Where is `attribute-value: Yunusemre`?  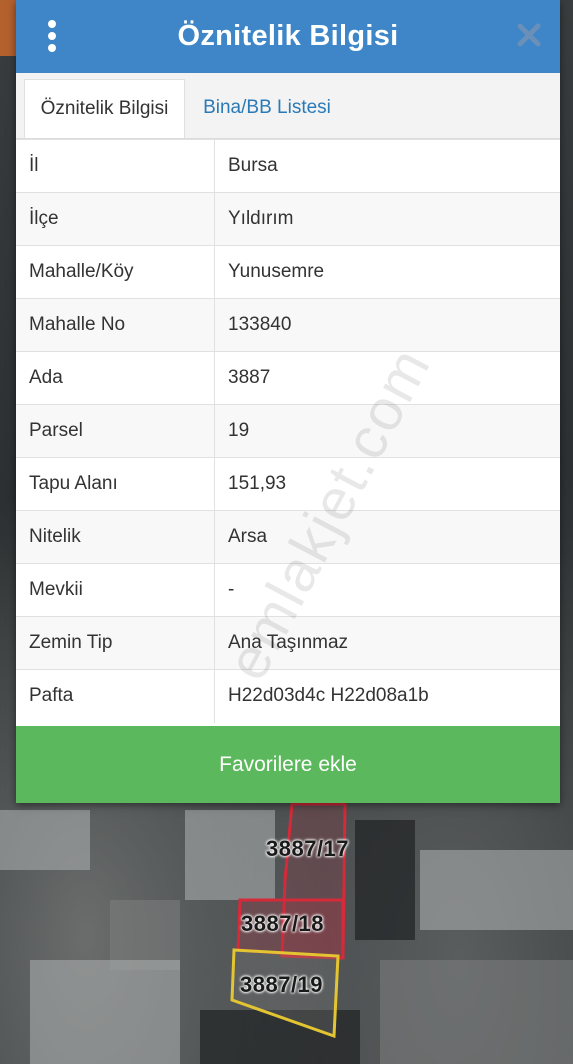
attribute-value: Yunusemre is located at coordinates (387, 272).